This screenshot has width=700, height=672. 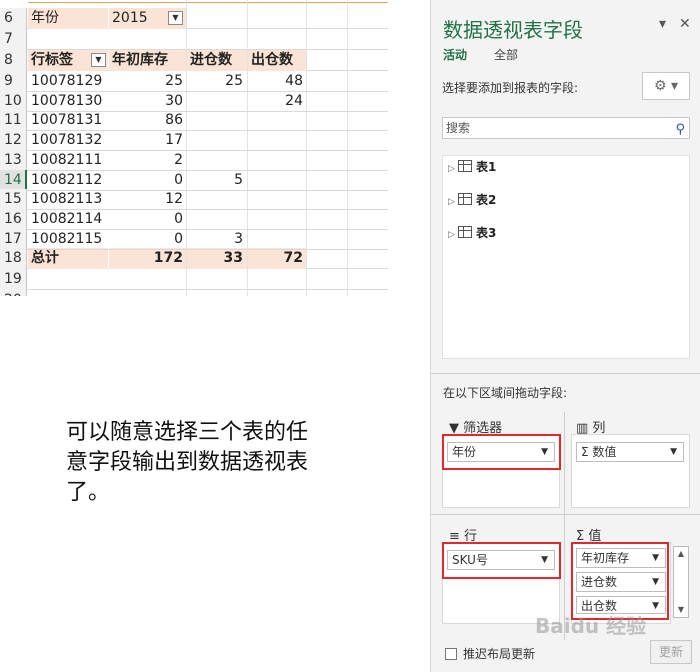 What do you see at coordinates (68, 18) in the screenshot?
I see `filter-label: 年份` at bounding box center [68, 18].